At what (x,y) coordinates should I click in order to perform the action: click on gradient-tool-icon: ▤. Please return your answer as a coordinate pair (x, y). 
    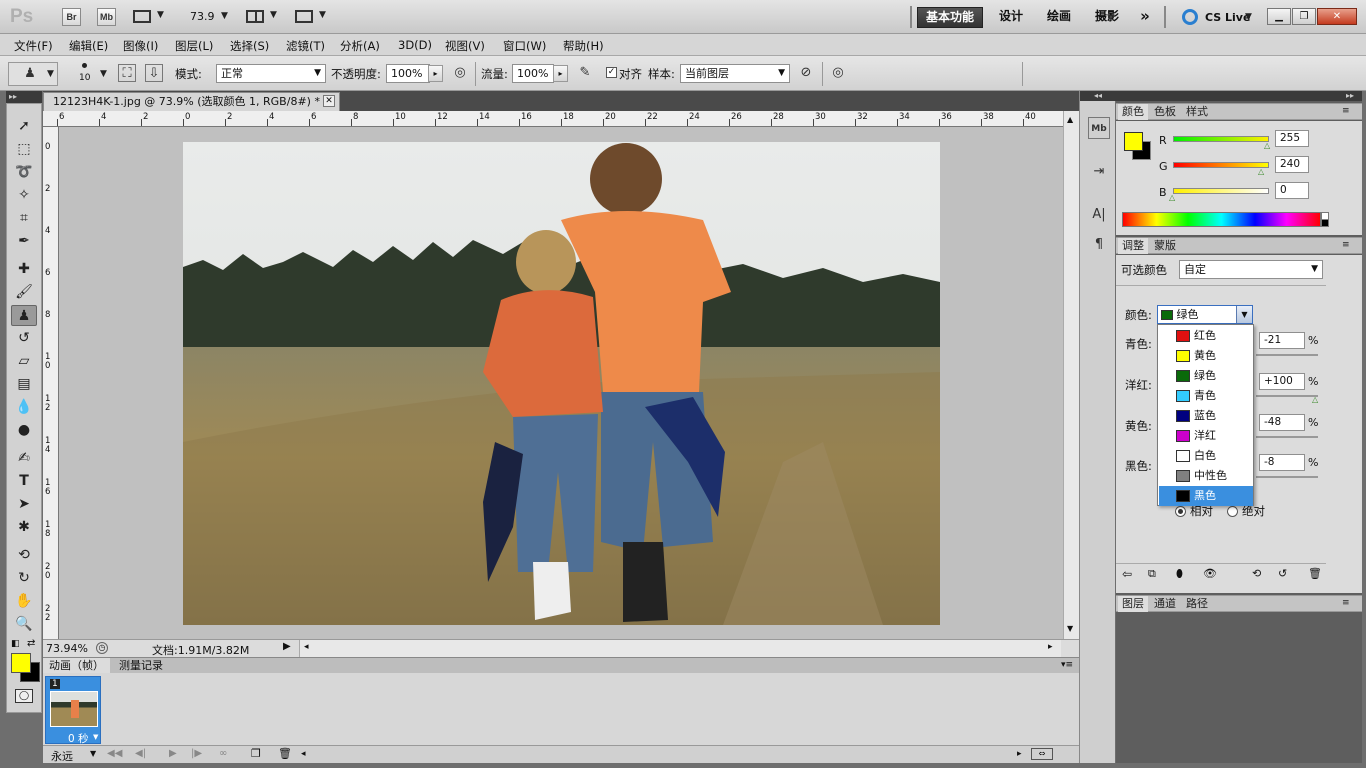
    Looking at the image, I should click on (24, 384).